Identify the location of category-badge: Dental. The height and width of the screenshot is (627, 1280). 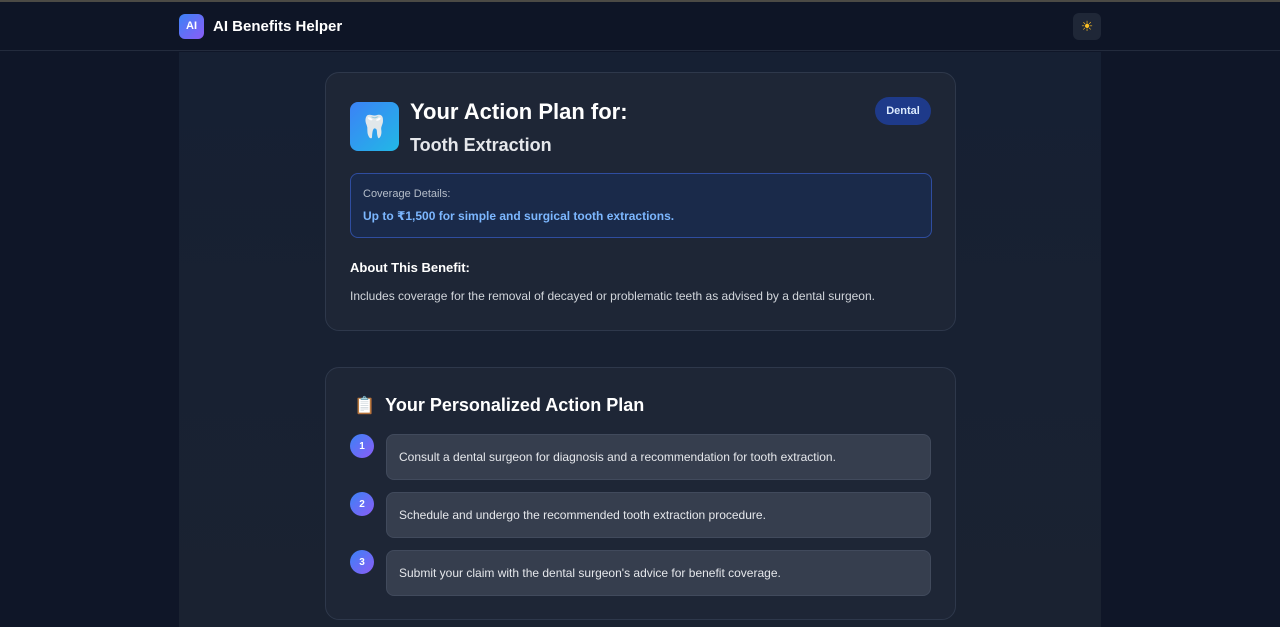
(903, 111).